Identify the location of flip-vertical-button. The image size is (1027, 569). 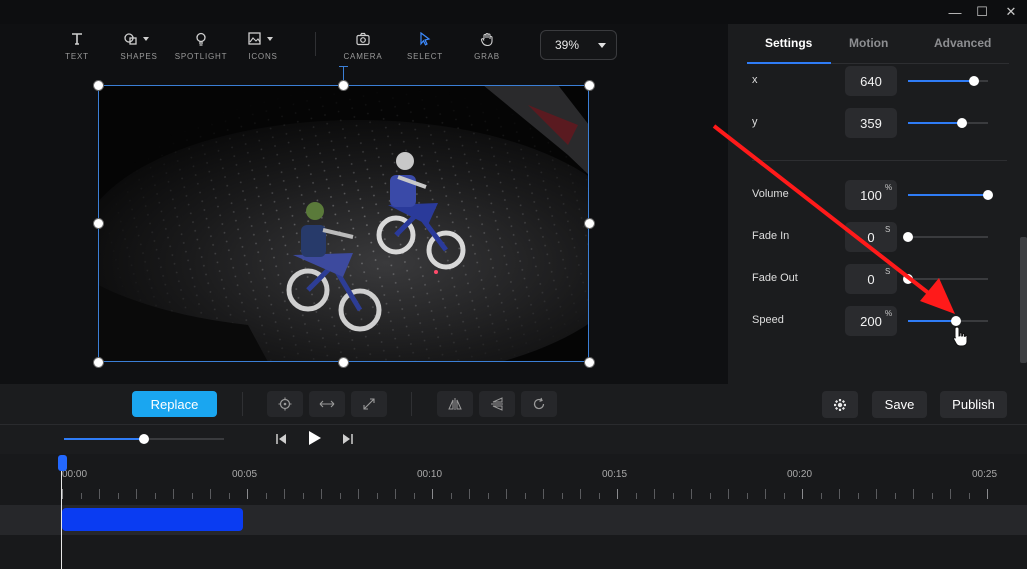
(497, 404).